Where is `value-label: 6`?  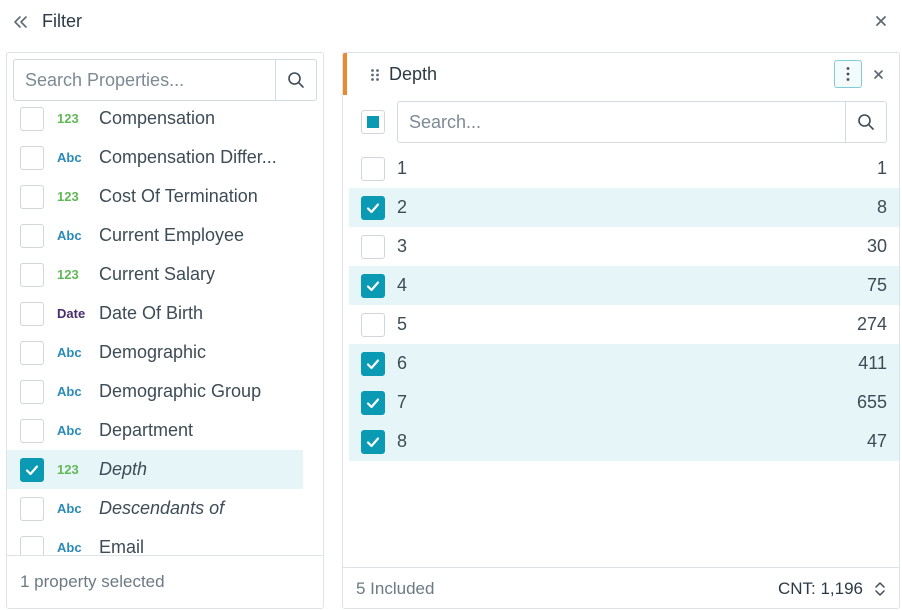
value-label: 6 is located at coordinates (402, 363).